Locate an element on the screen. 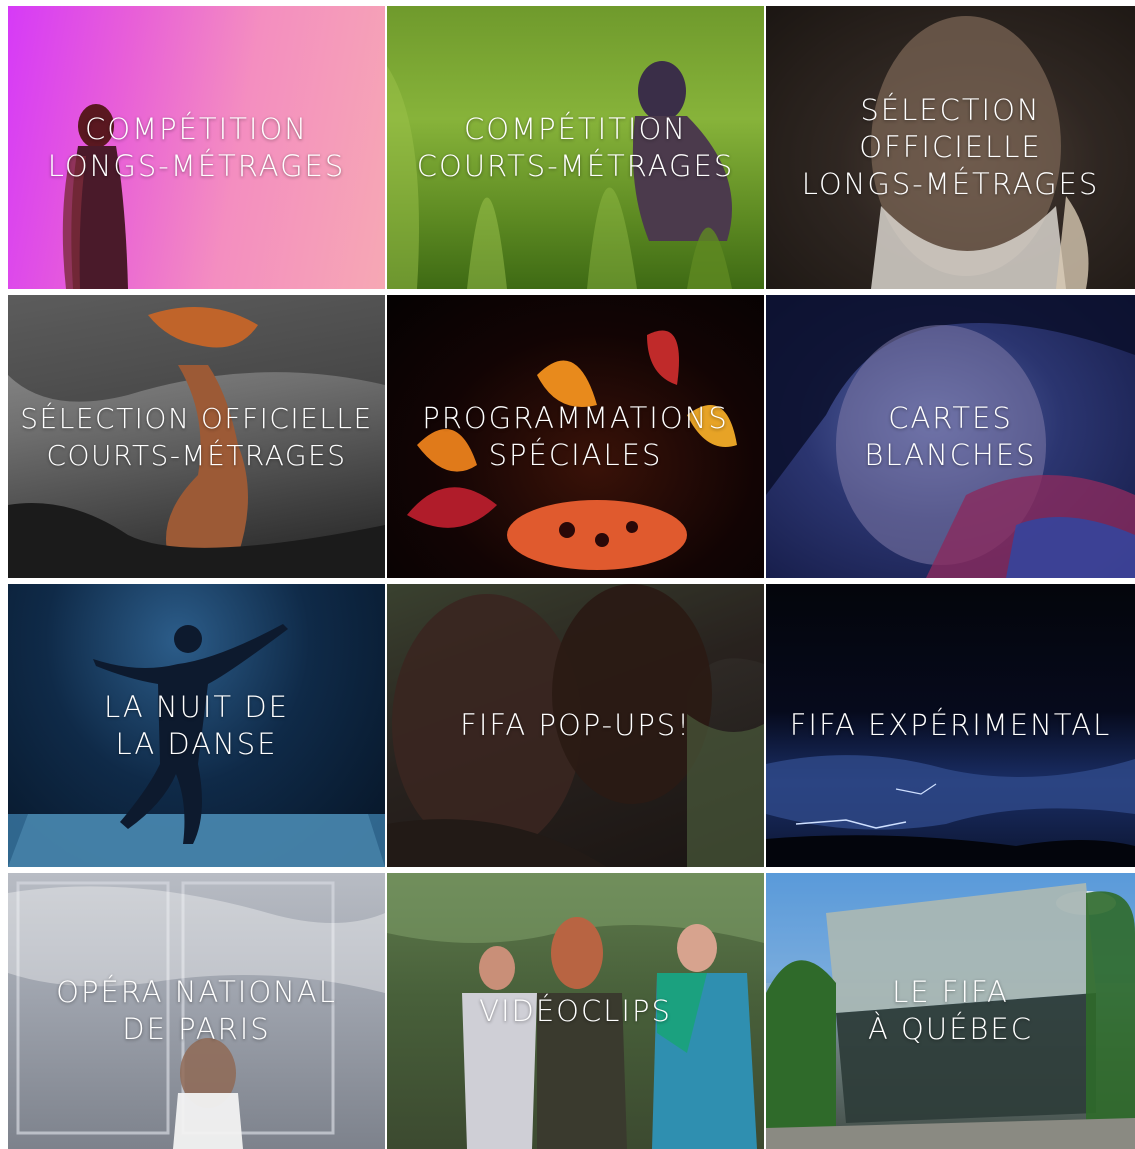 Image resolution: width=1135 pixels, height=1149 pixels. tile-competition-longs-metrages: COMPÉTITION LONGS-MÉTRAGES is located at coordinates (196, 147).